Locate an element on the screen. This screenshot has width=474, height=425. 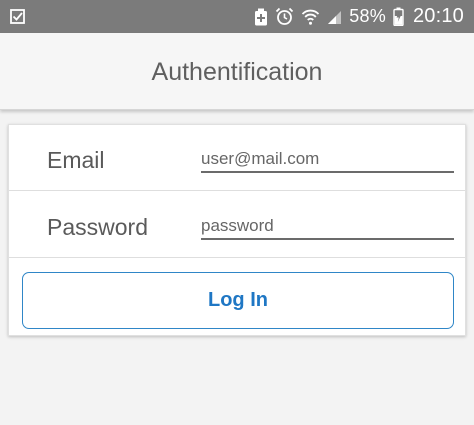
page-title: Authentification is located at coordinates (237, 71).